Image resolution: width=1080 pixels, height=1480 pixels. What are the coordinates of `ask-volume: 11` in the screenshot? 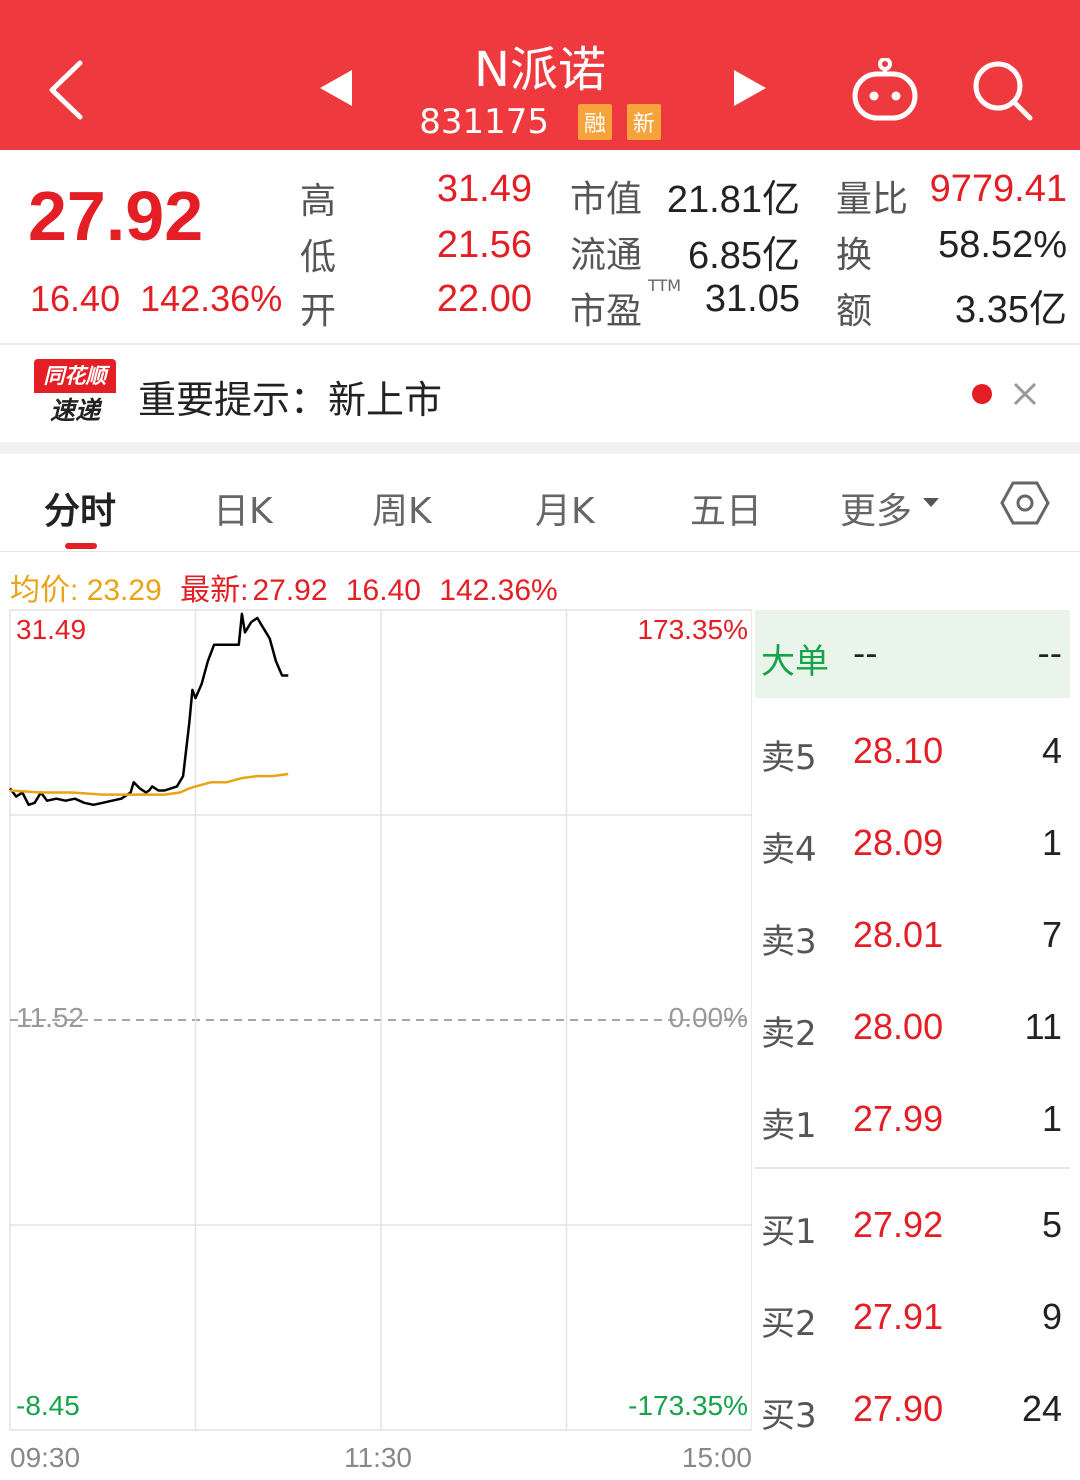 It's located at (1043, 1026).